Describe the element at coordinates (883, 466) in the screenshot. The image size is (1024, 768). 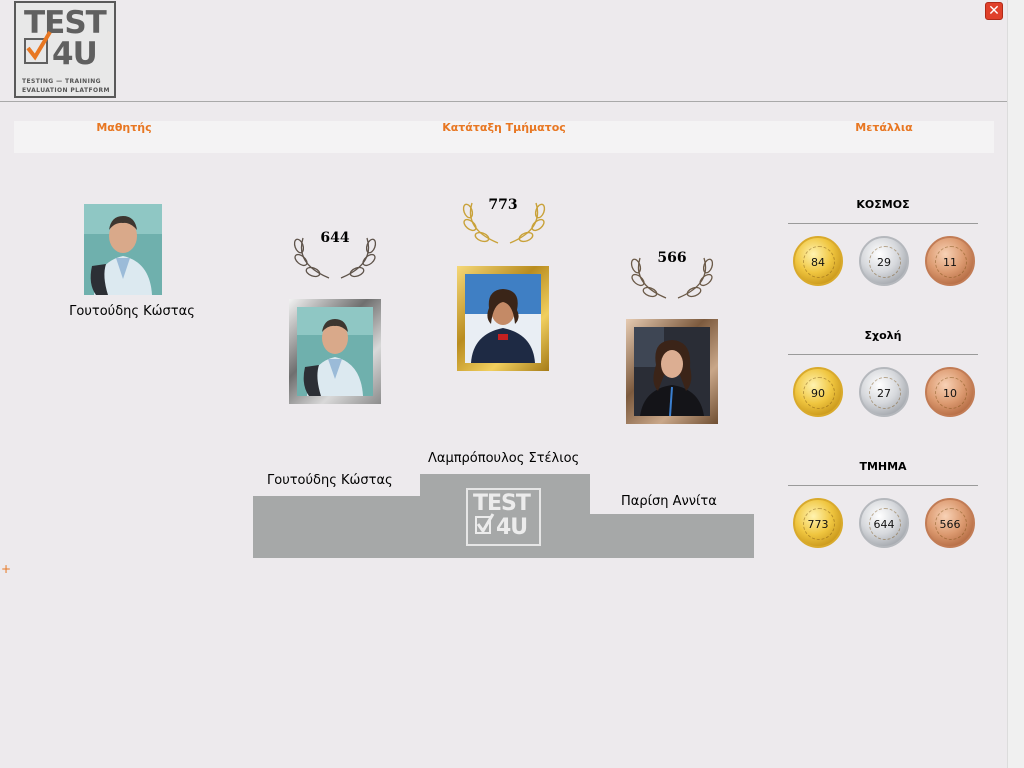
I see `medals-class-title: ΤΜΗΜΑ` at that location.